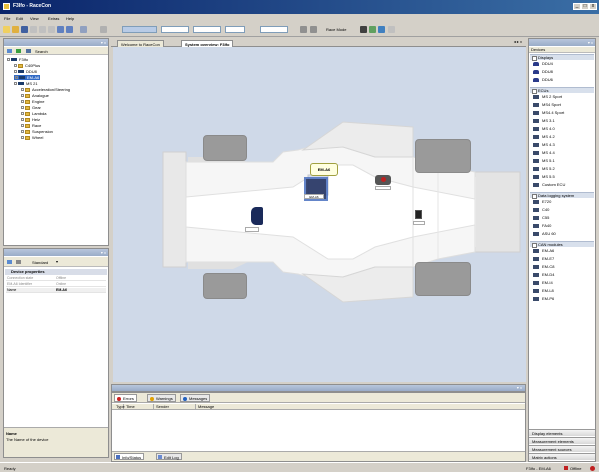 The height and width of the screenshot is (472, 599). What do you see at coordinates (119, 407) in the screenshot?
I see `col-type: Type` at bounding box center [119, 407].